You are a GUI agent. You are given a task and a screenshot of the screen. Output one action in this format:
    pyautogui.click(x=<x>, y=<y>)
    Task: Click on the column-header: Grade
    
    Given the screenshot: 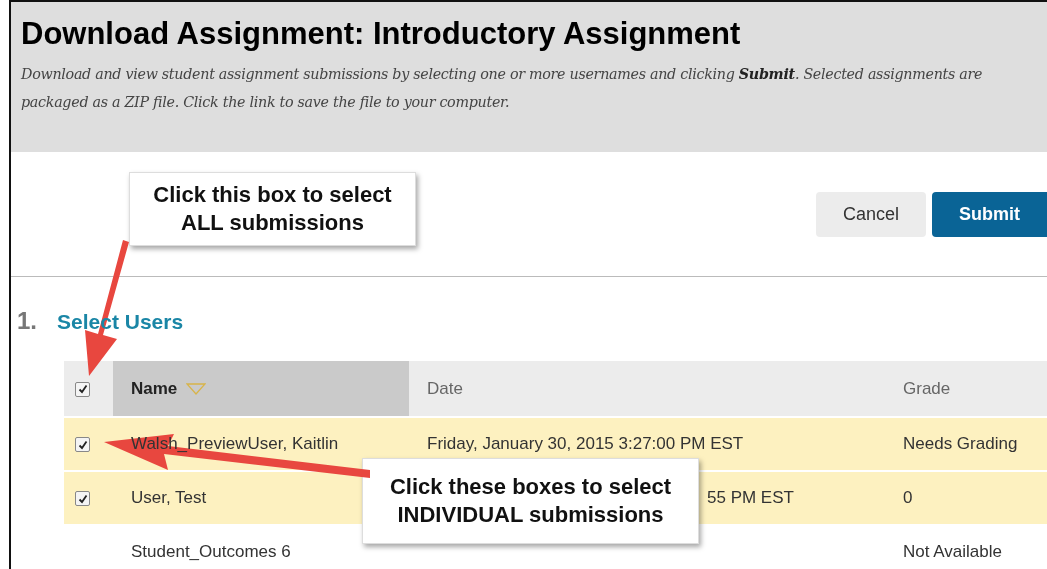 What is the action you would take?
    pyautogui.click(x=927, y=388)
    